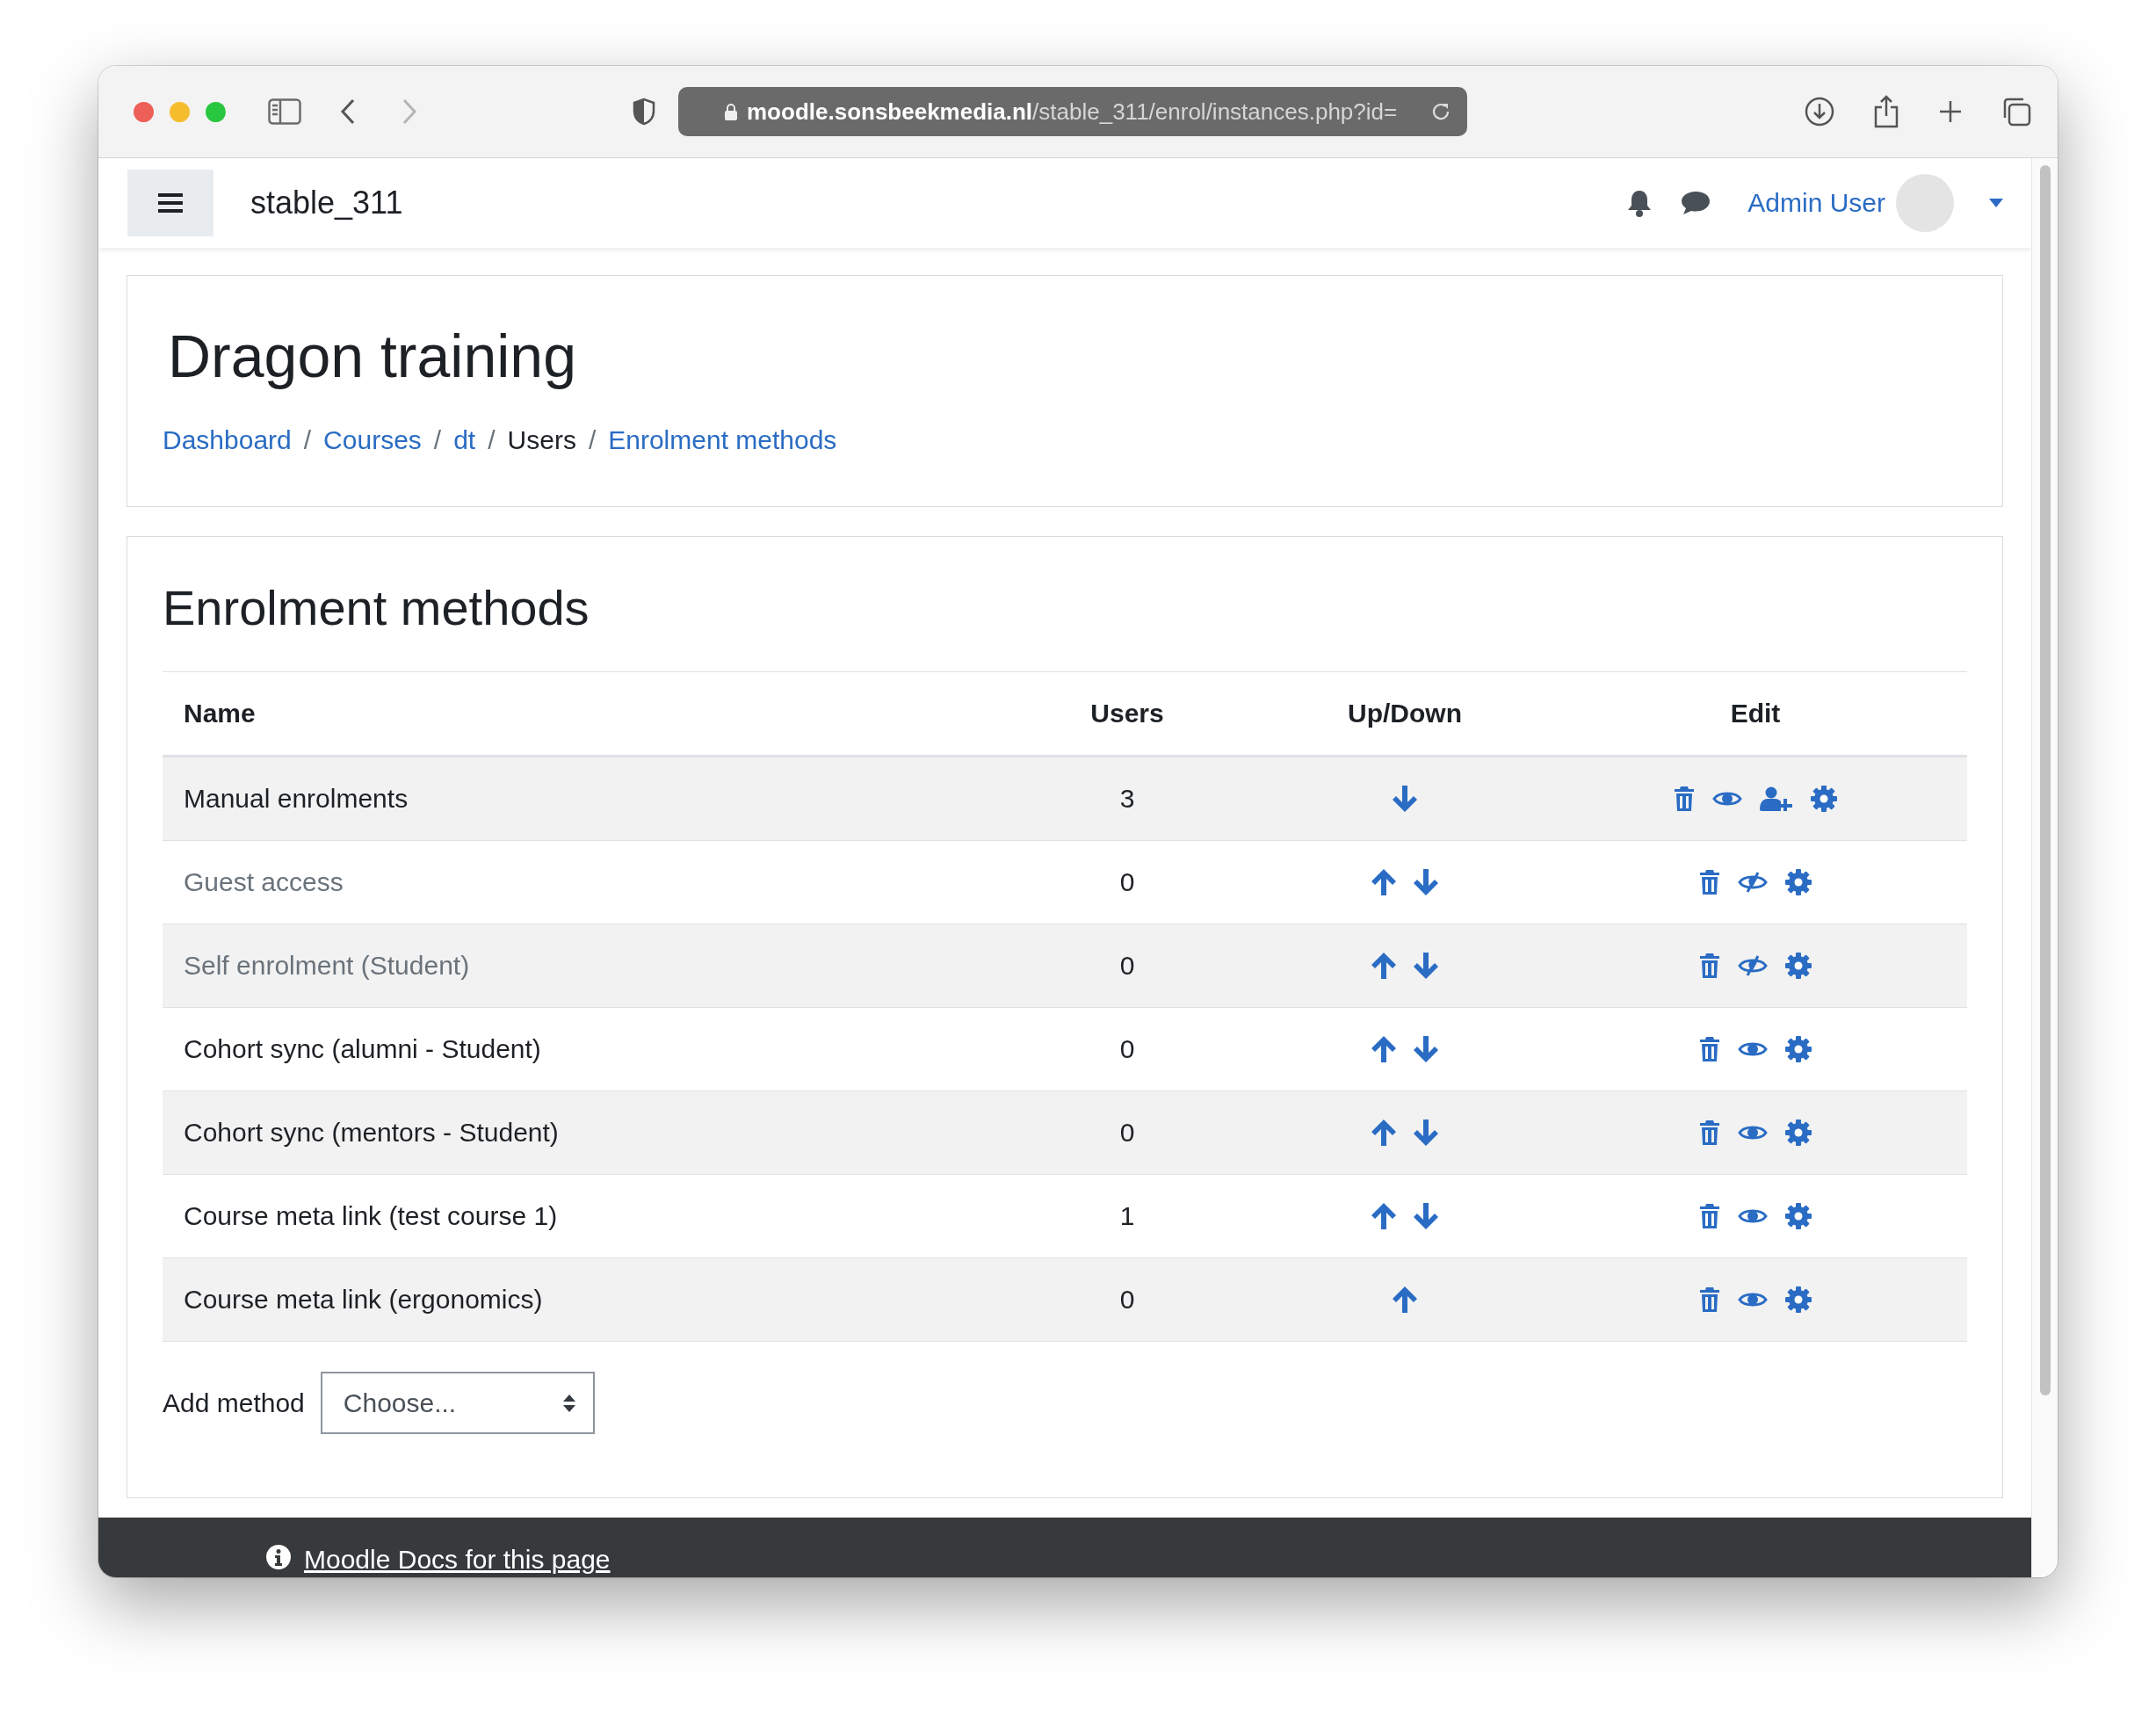 The width and height of the screenshot is (2156, 1710). I want to click on reload-icon, so click(1440, 112).